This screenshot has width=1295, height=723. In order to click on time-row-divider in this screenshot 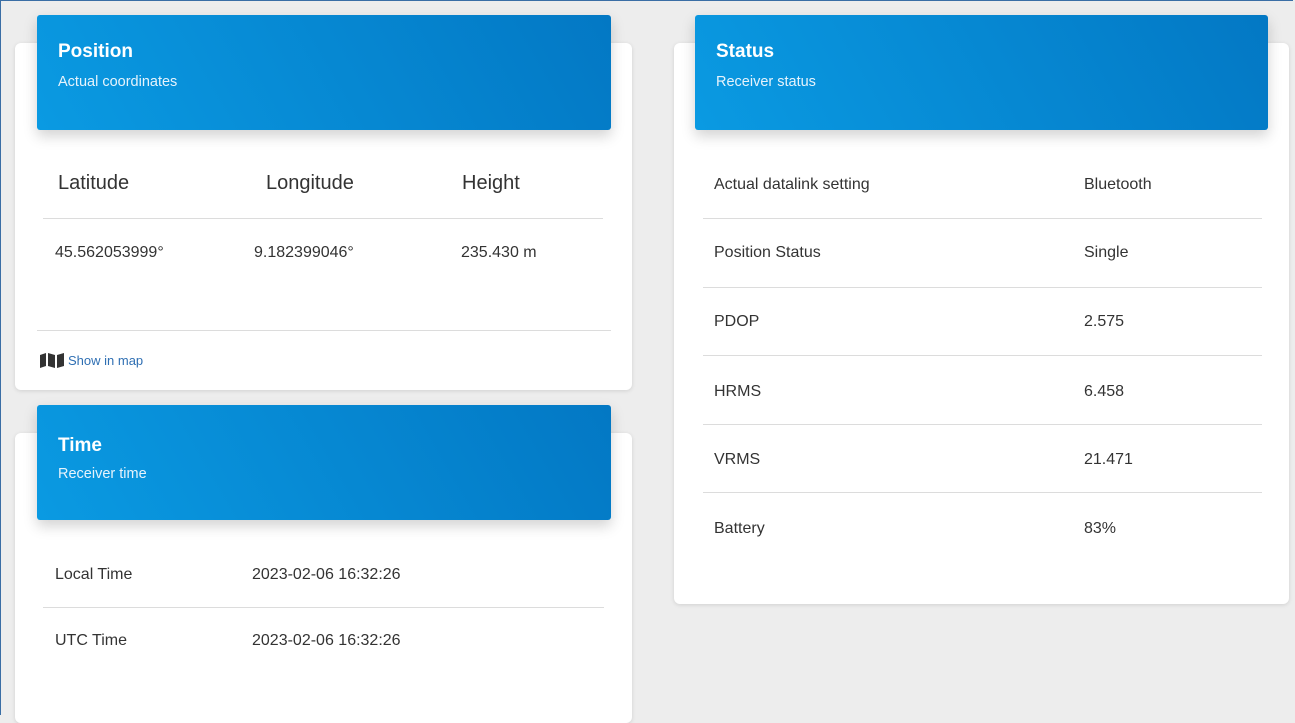, I will do `click(323, 607)`.